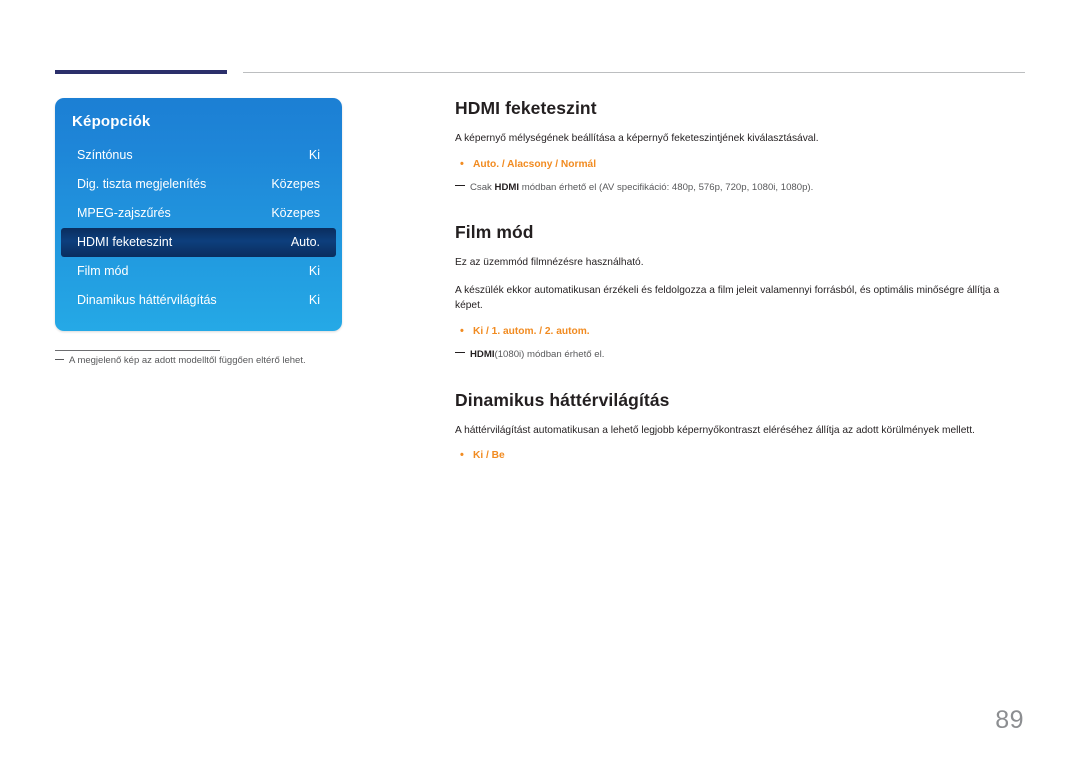 The image size is (1080, 763). I want to click on option-values: Ki / 1. autom. / 2. autom., so click(740, 332).